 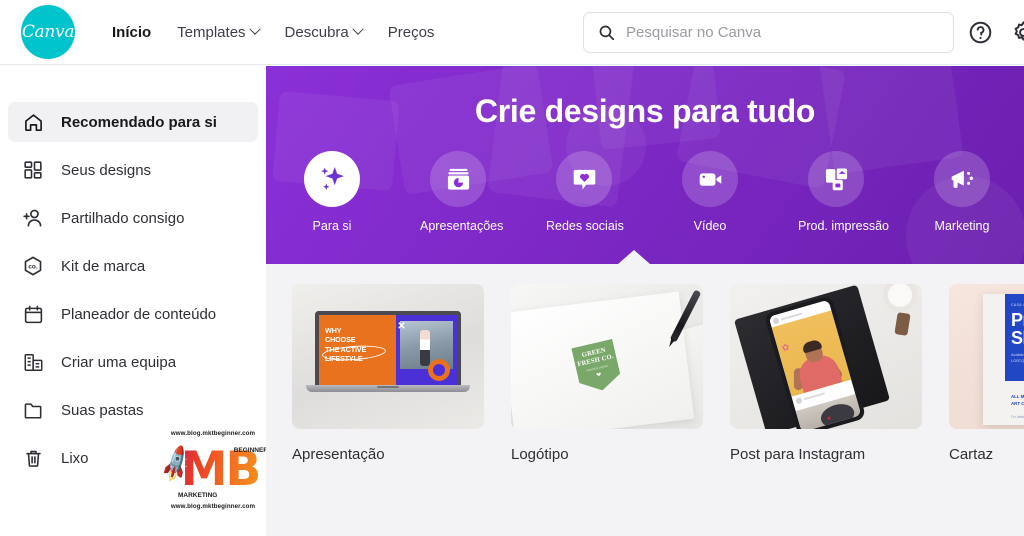 I want to click on category-label: Redes sociais, so click(x=585, y=226).